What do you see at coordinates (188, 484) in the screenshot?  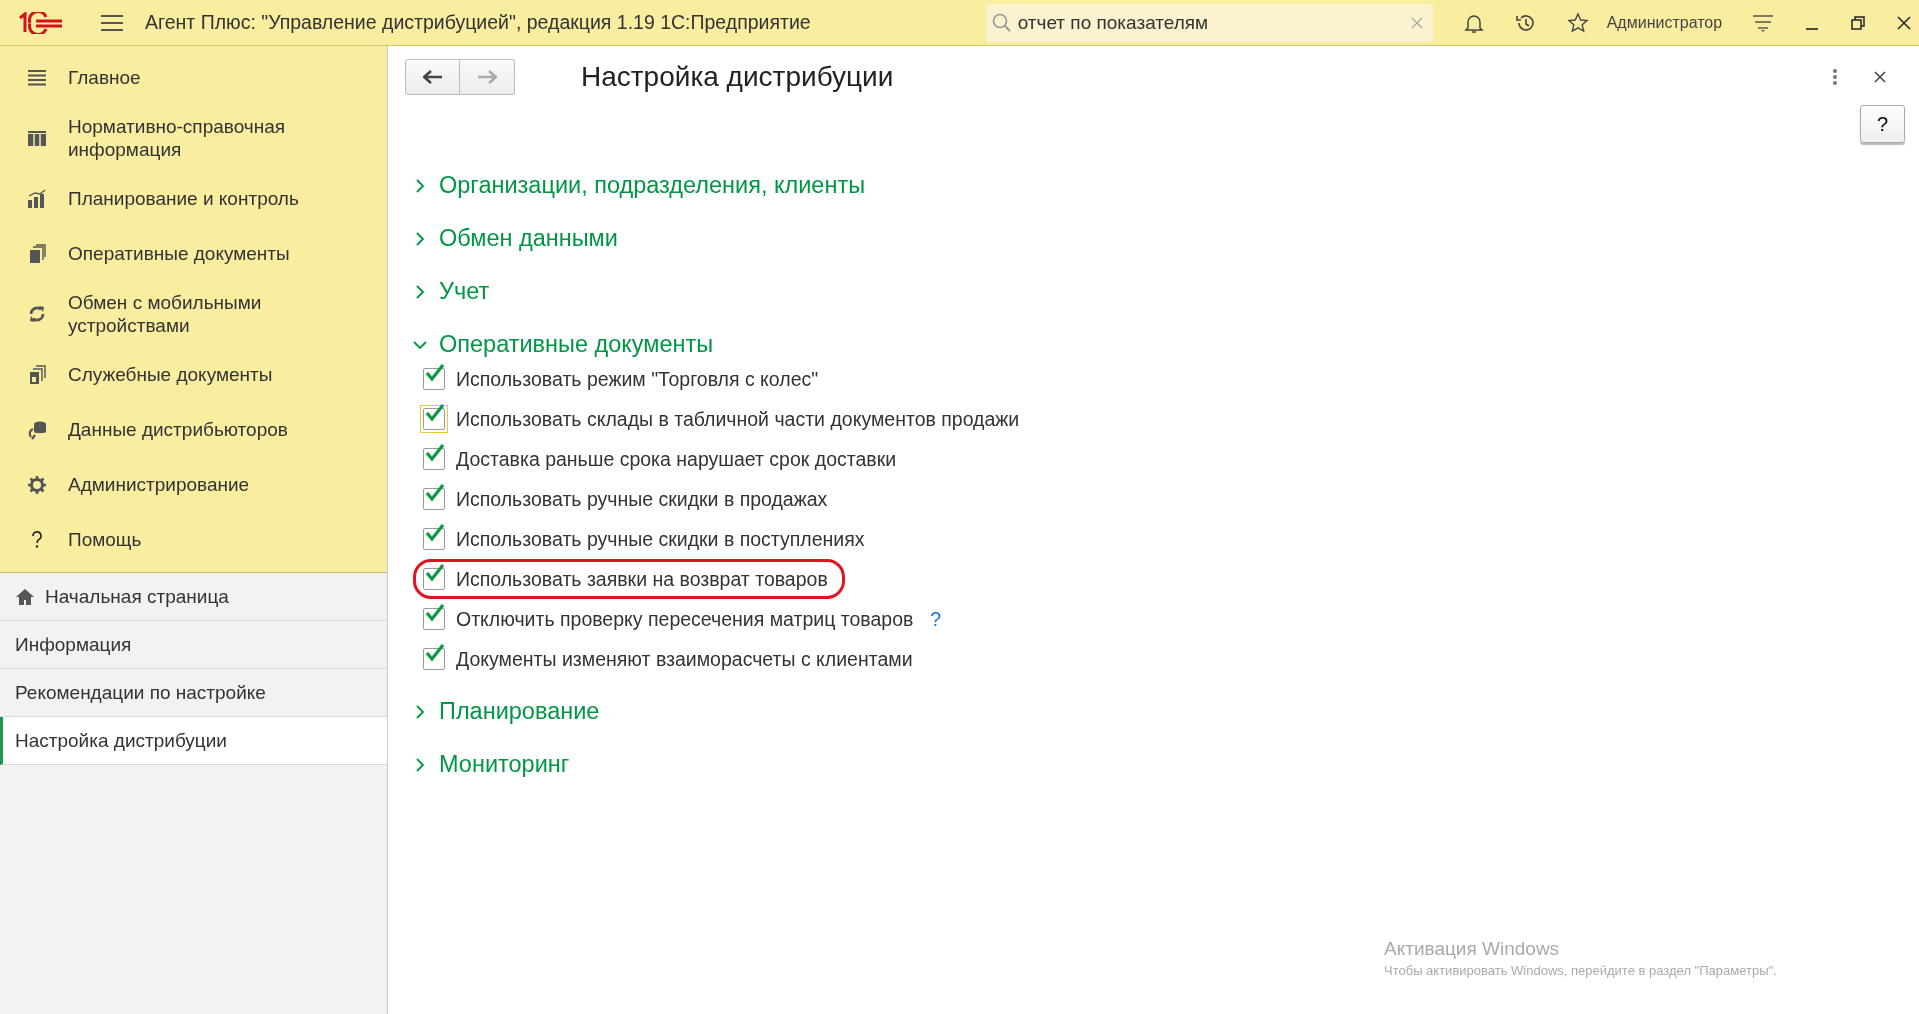 I see `sidebar-section: Администрирование` at bounding box center [188, 484].